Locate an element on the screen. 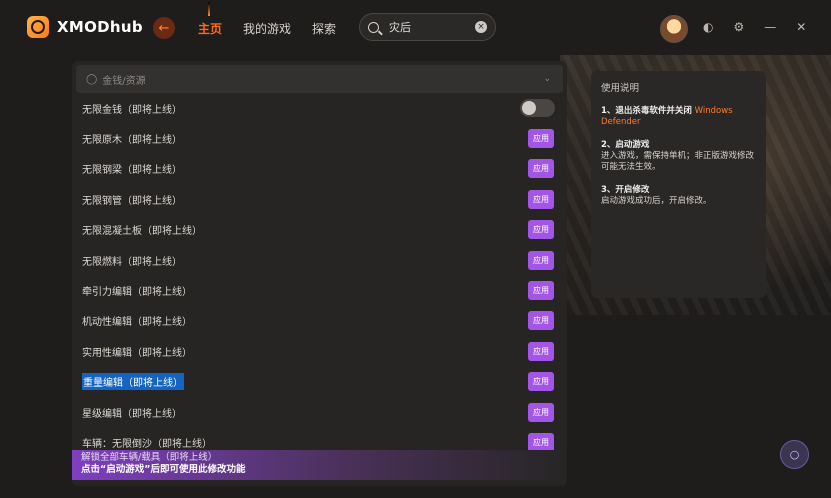 Image resolution: width=831 pixels, height=498 pixels. search-icon is located at coordinates (373, 27).